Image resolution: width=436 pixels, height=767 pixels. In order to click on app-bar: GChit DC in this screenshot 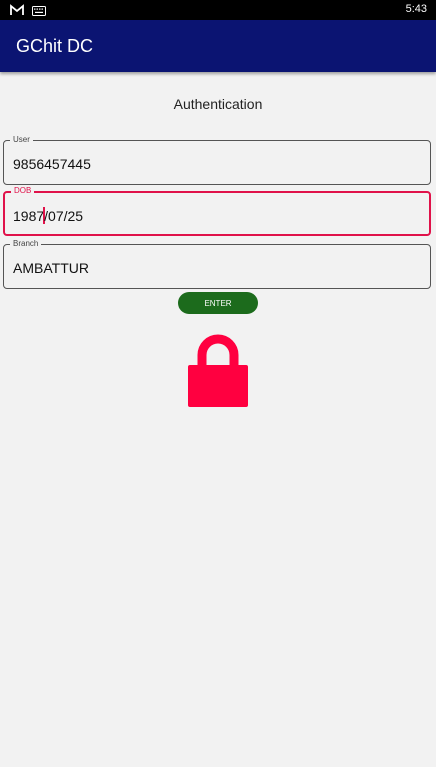, I will do `click(218, 46)`.